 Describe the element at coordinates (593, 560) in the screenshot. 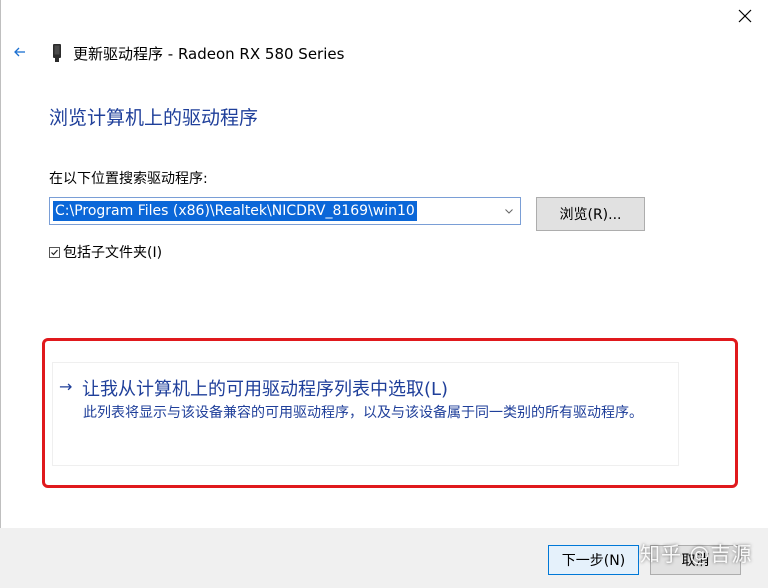

I see `next-button: 下一步(N)` at that location.